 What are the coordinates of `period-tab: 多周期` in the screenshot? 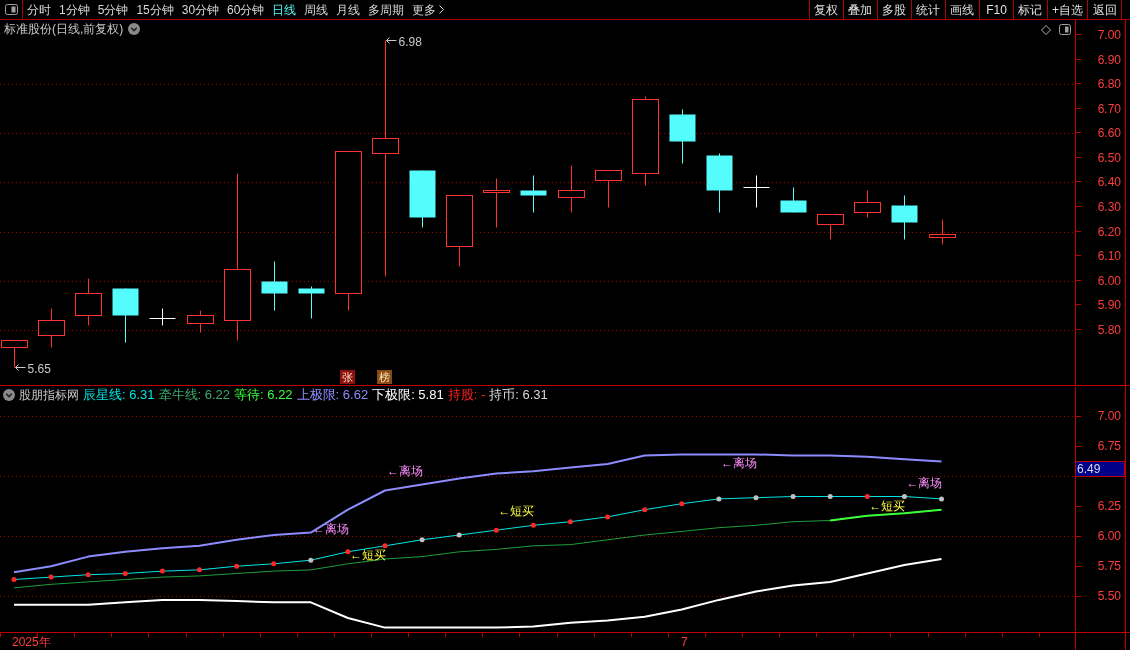 It's located at (386, 9).